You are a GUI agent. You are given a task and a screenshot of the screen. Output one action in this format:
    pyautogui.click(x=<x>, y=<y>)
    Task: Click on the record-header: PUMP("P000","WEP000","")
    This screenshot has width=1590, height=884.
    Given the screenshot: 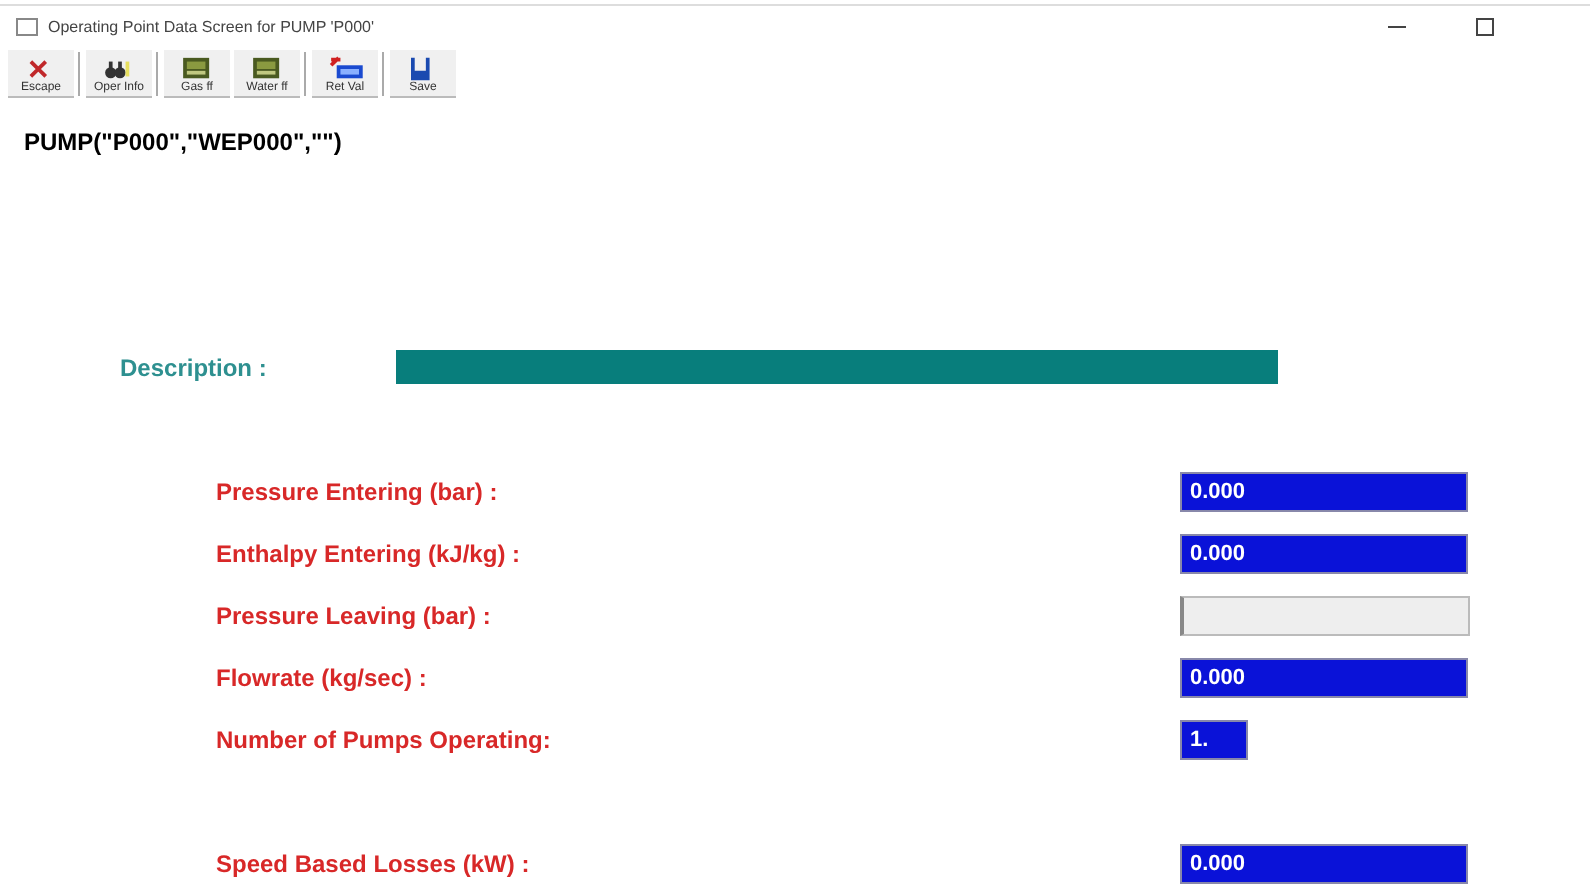 What is the action you would take?
    pyautogui.click(x=184, y=142)
    